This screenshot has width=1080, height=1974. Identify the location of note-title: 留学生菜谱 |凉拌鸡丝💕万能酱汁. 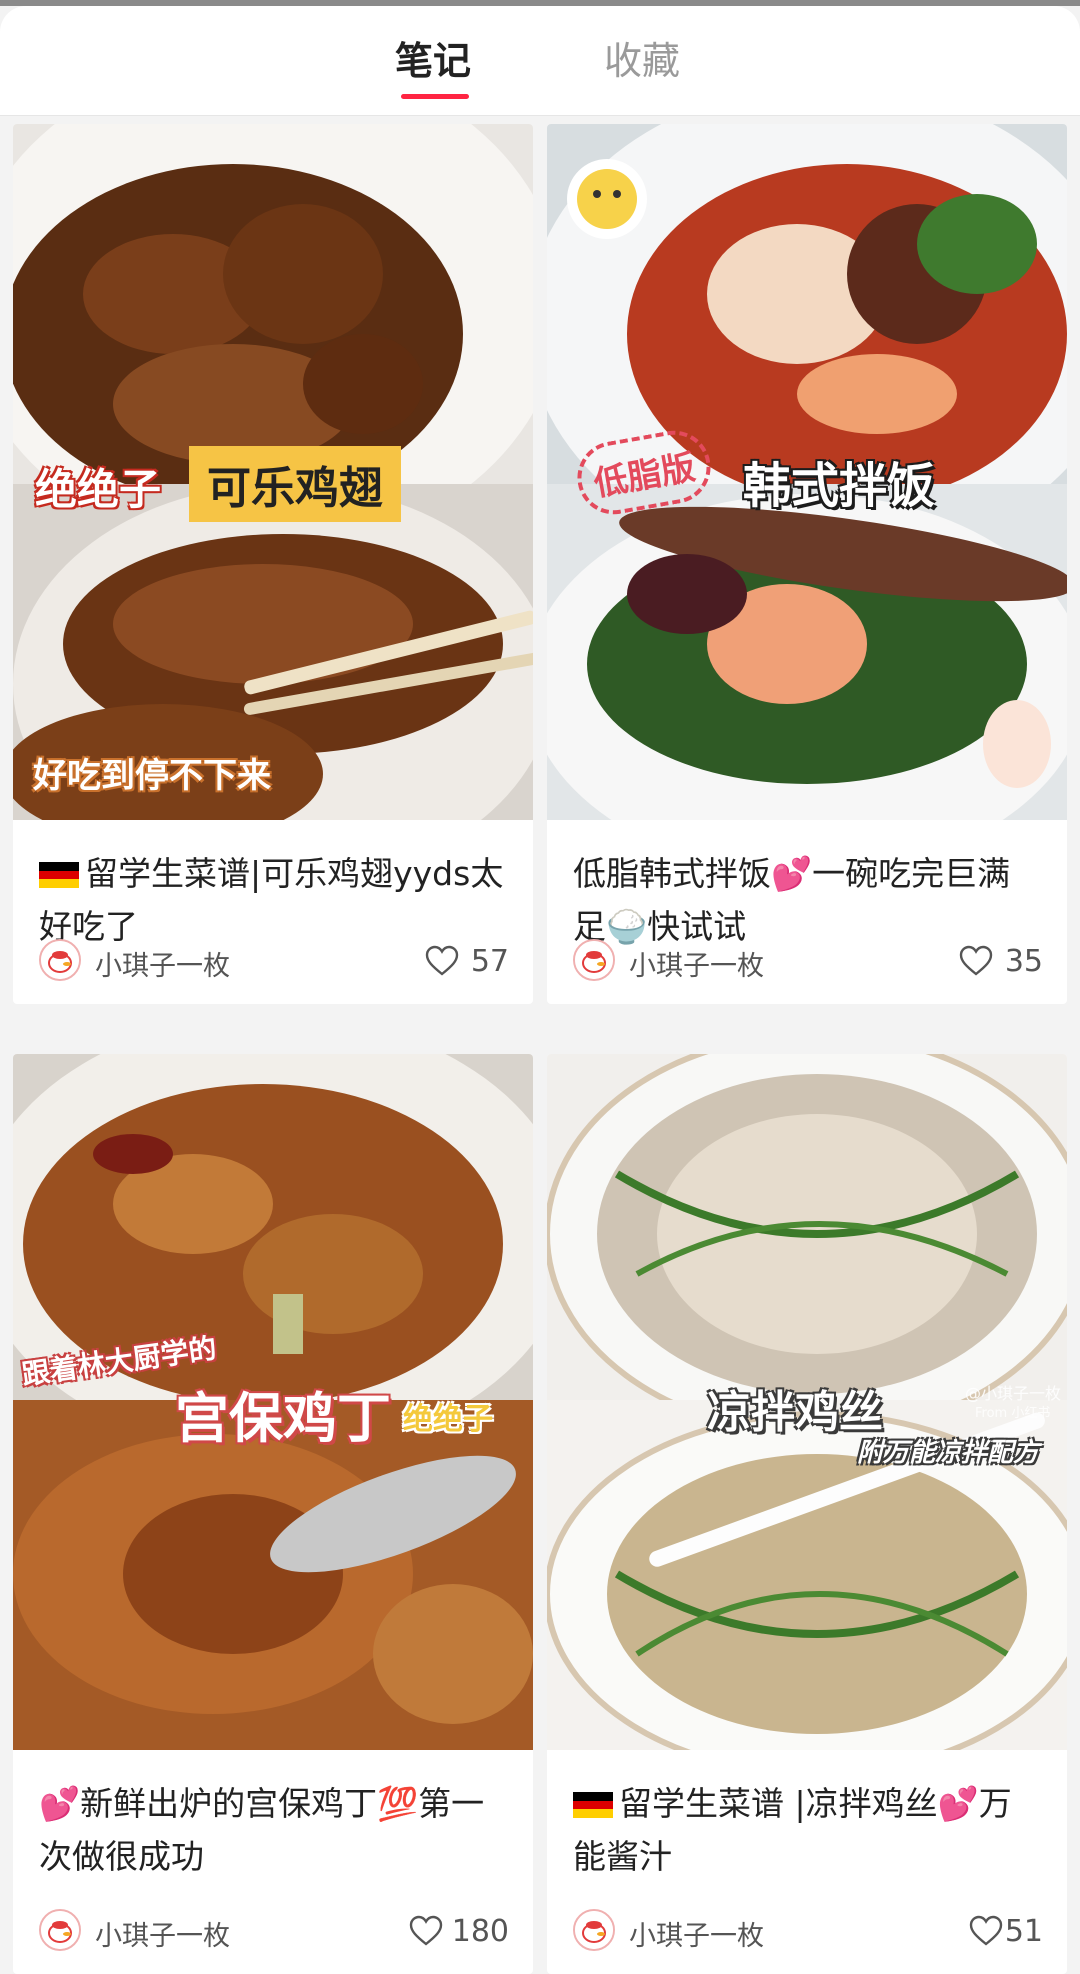
(808, 1830).